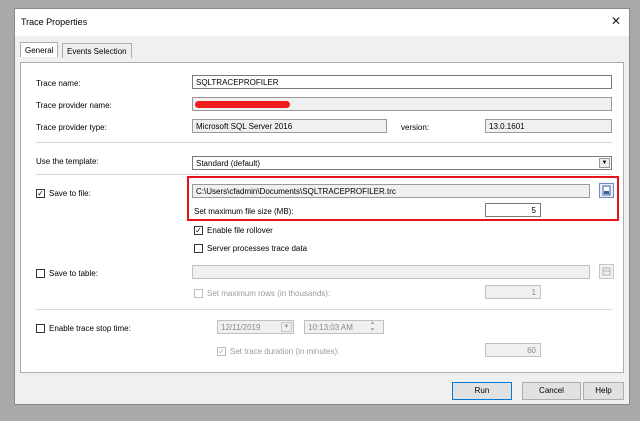 Image resolution: width=640 pixels, height=421 pixels. I want to click on save-to-file-label: Save to file:, so click(70, 193).